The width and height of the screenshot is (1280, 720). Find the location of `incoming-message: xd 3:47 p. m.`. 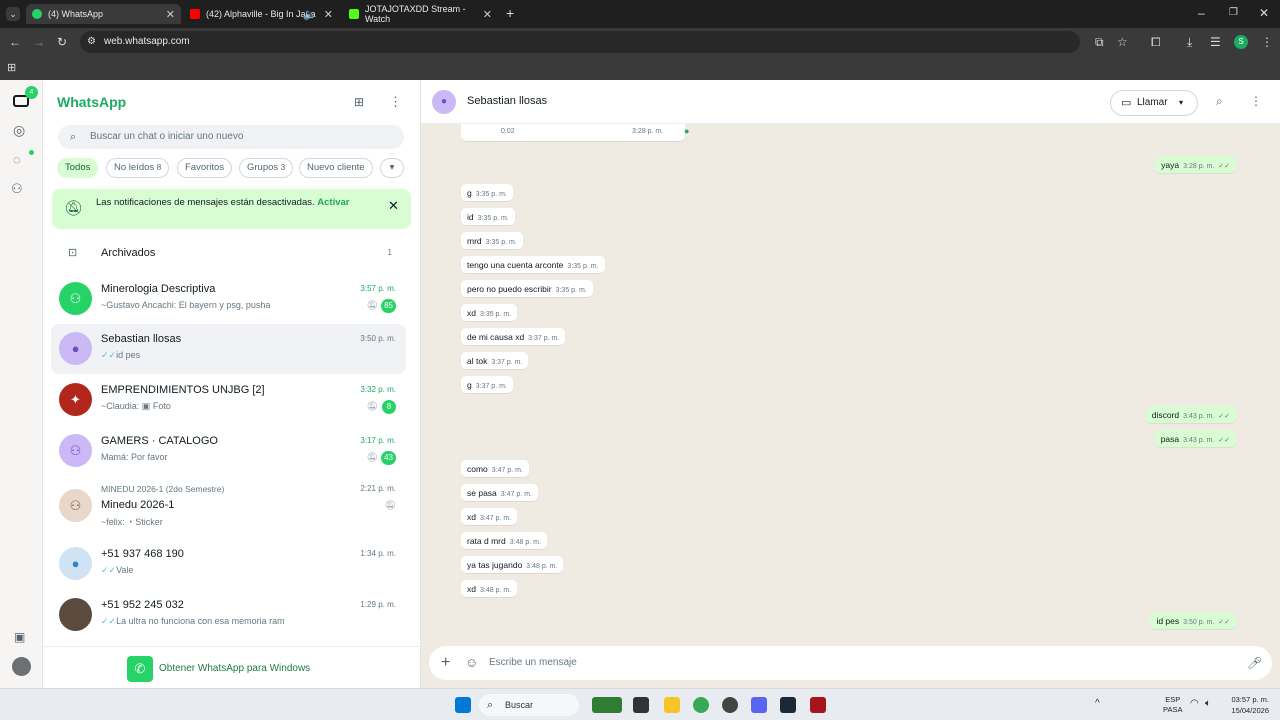

incoming-message: xd 3:47 p. m. is located at coordinates (489, 516).